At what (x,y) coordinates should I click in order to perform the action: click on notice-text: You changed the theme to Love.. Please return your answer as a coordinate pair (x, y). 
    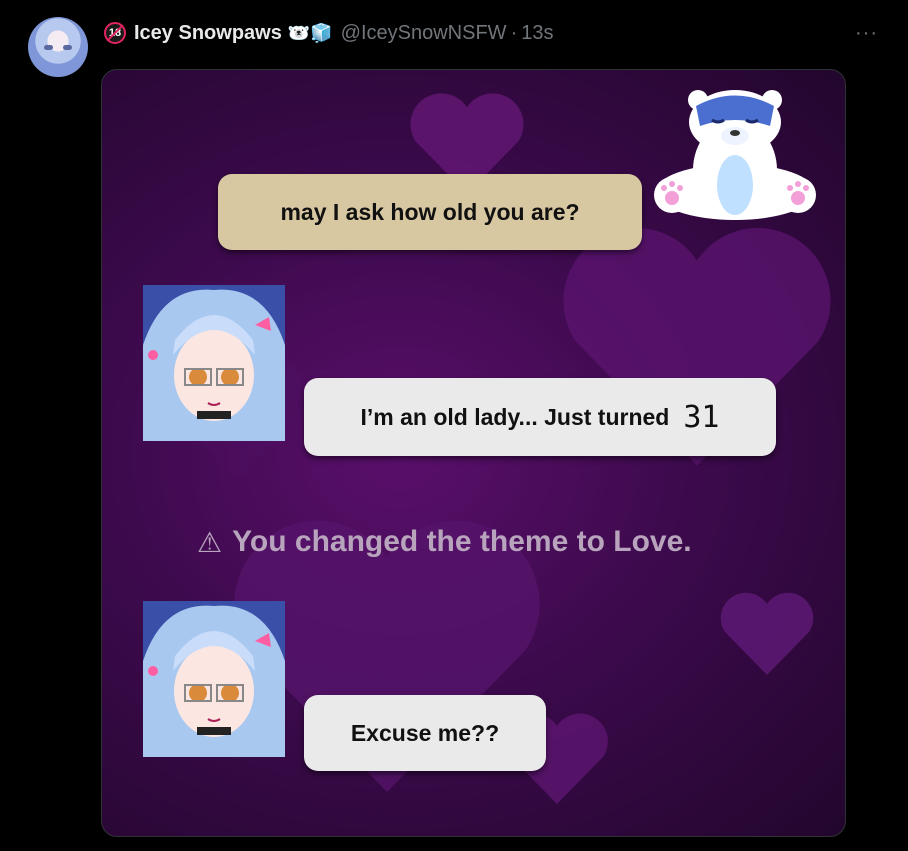
    Looking at the image, I should click on (462, 541).